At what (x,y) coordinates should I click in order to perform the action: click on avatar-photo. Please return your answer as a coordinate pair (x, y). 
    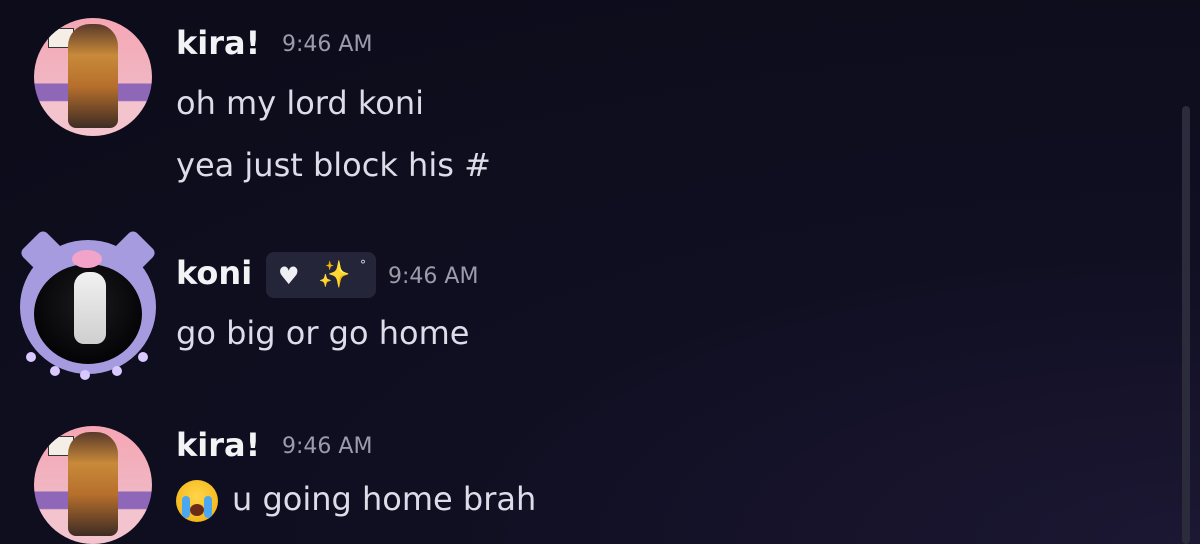
    Looking at the image, I should click on (88, 314).